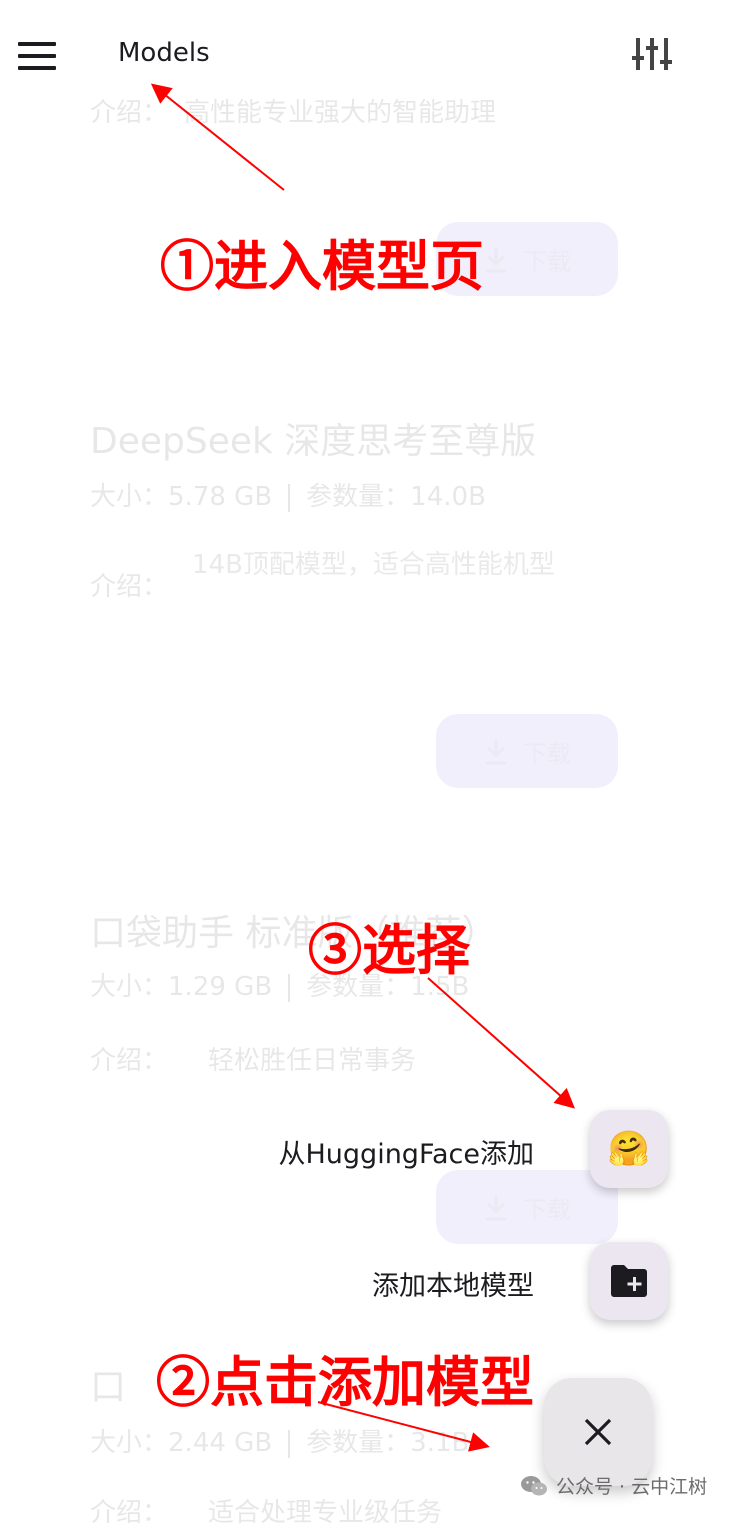 The height and width of the screenshot is (1529, 744). Describe the element at coordinates (389, 950) in the screenshot. I see `annotation-step-3: ③选择` at that location.